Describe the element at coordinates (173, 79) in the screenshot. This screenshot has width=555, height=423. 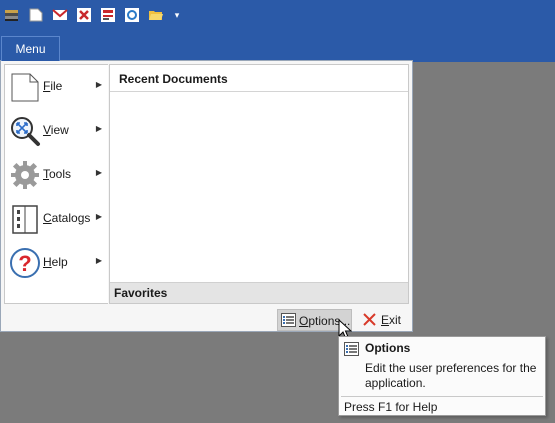
I see `recent-documents-title: Recent Documents` at that location.